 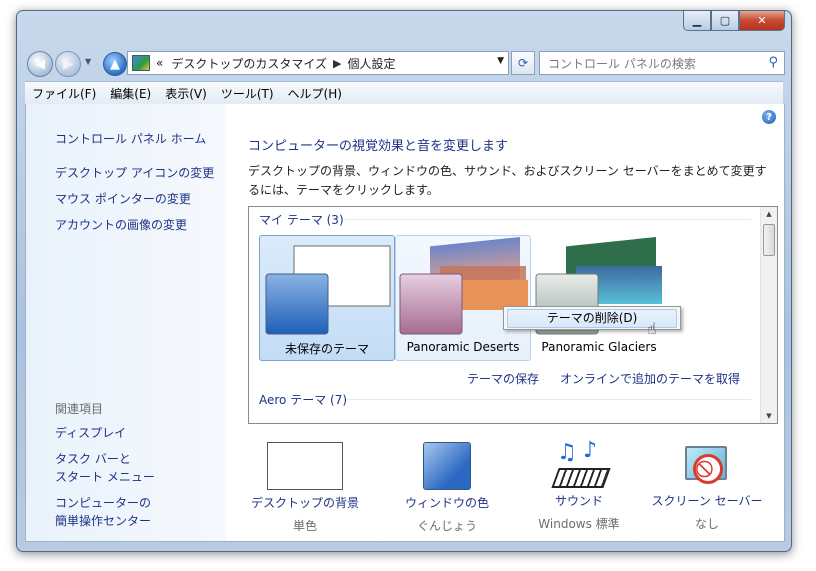 I want to click on minimize-icon: ▁, so click(x=697, y=21).